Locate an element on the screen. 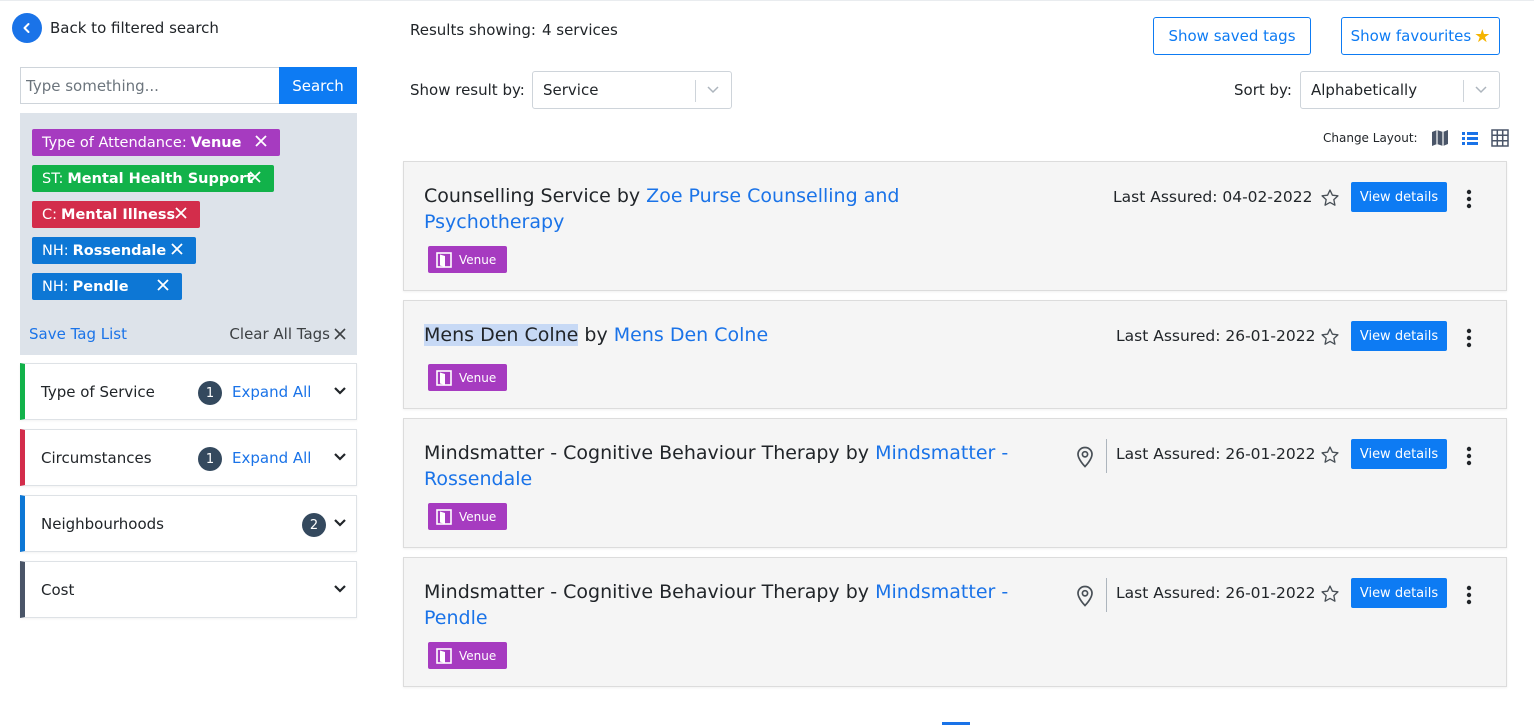  tag-service-type: ST: Mental Health Support is located at coordinates (153, 178).